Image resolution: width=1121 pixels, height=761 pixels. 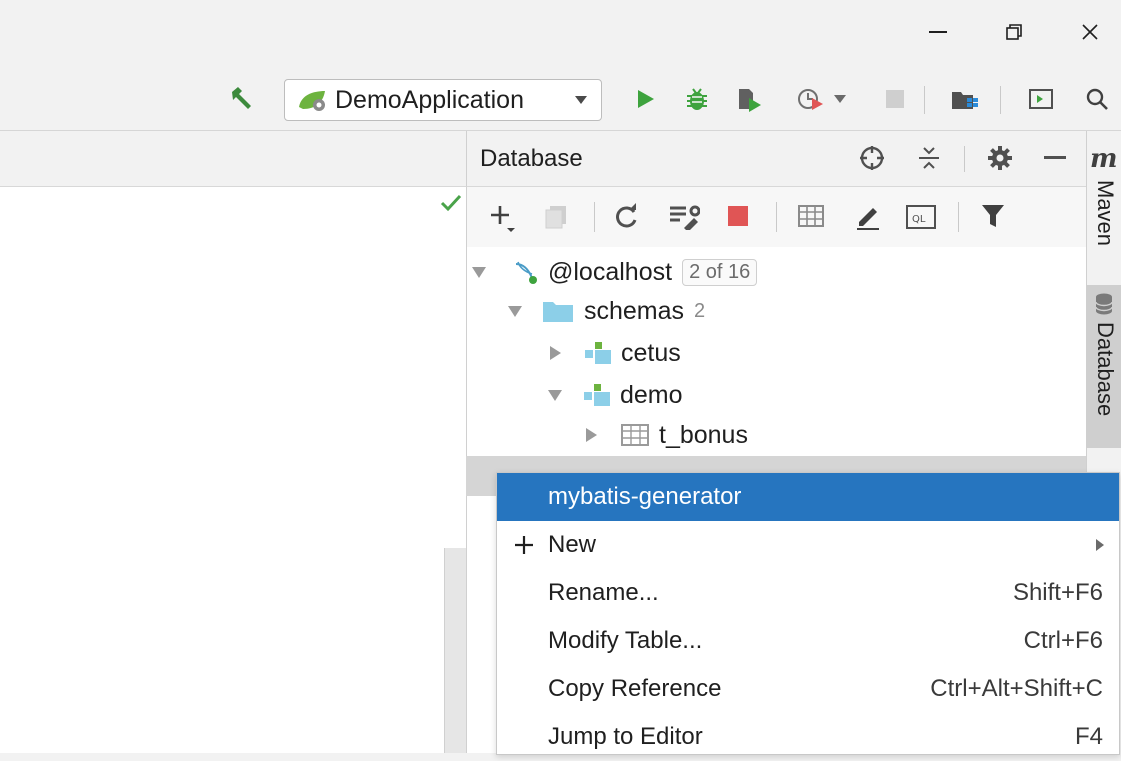 I want to click on database-tools-icon, so click(x=685, y=218).